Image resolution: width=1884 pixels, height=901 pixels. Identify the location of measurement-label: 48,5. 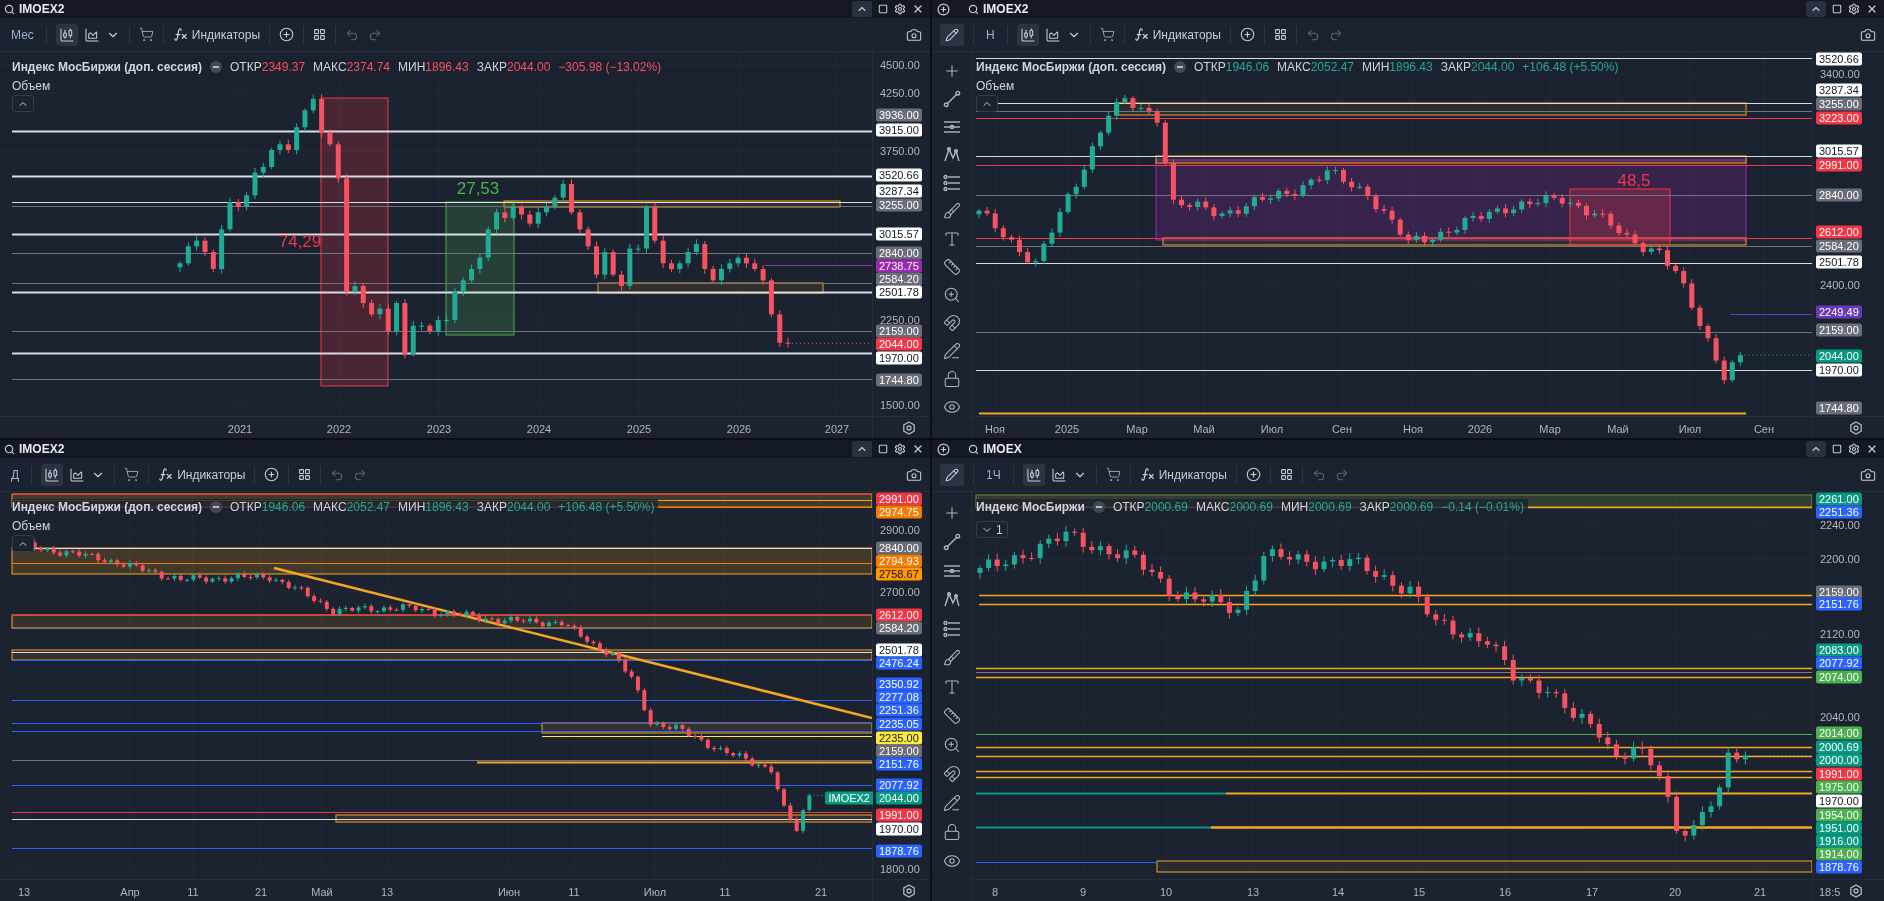
(1634, 181).